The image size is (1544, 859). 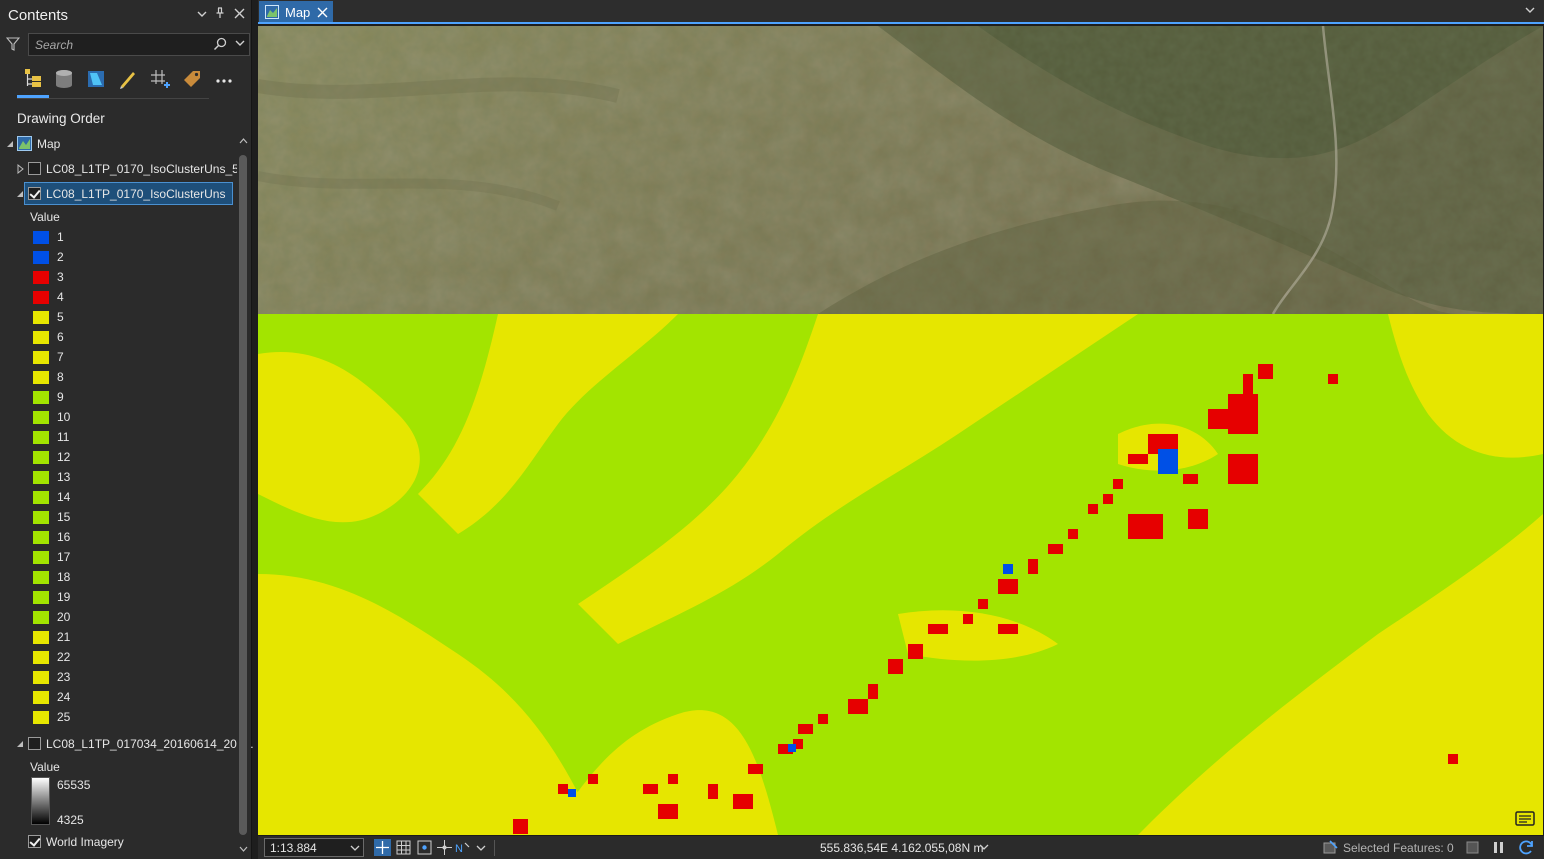 What do you see at coordinates (1330, 847) in the screenshot?
I see `selected-features-icon` at bounding box center [1330, 847].